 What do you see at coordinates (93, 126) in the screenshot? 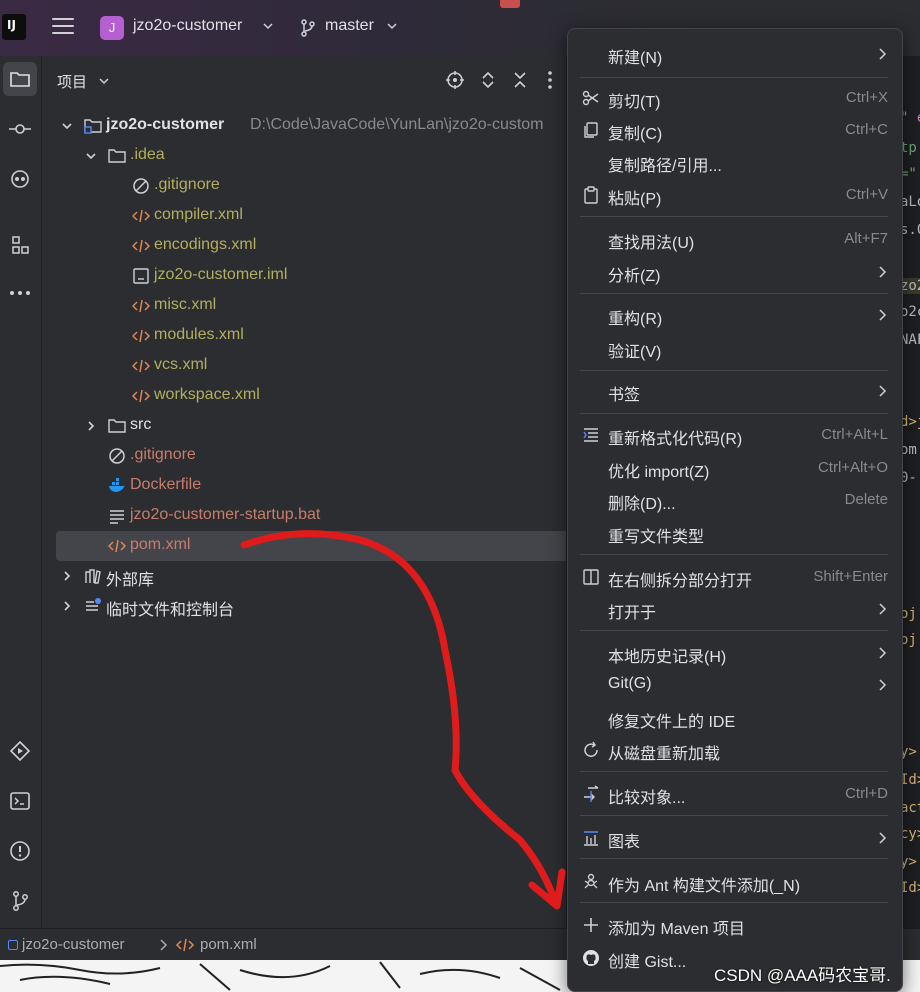
I see `module-folder-icon` at bounding box center [93, 126].